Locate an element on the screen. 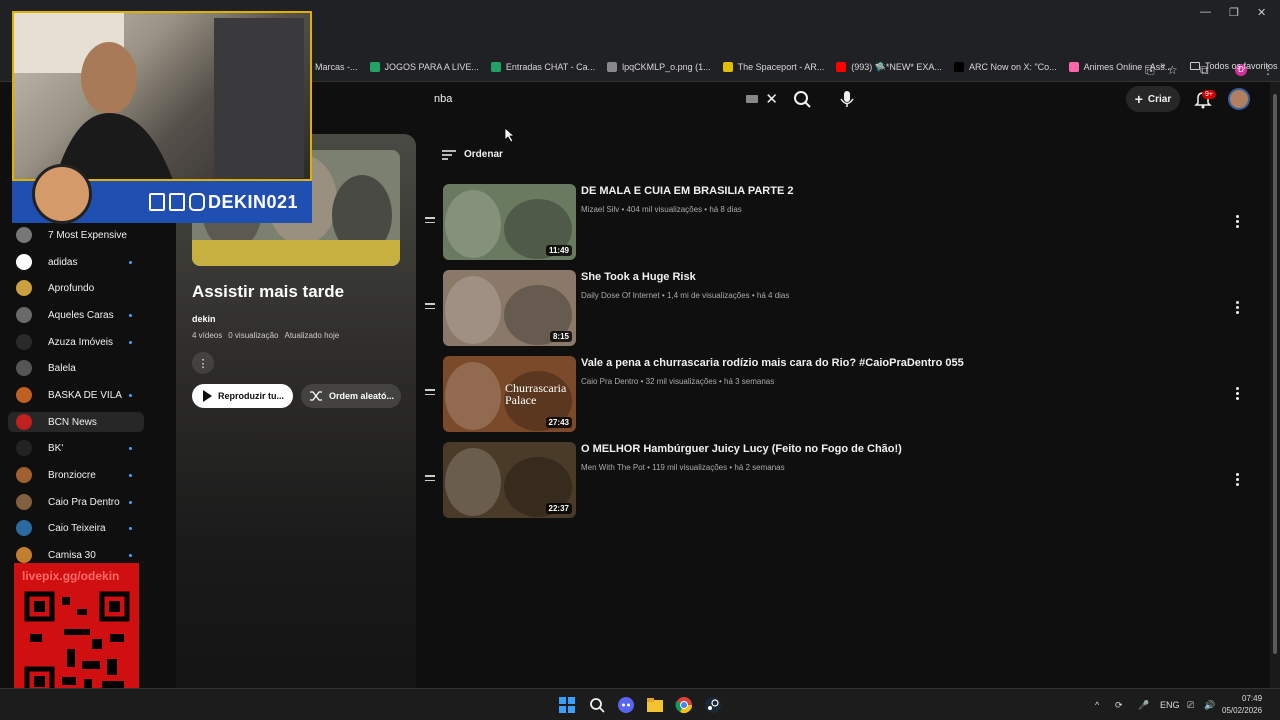  sidebar-subscription-item: BK' is located at coordinates (80, 448).